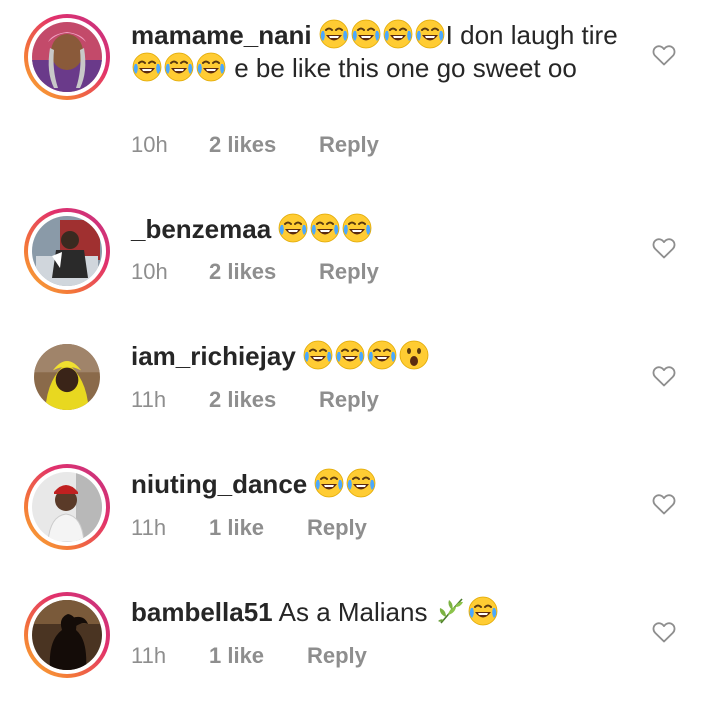 Image resolution: width=712 pixels, height=703 pixels. Describe the element at coordinates (405, 68) in the screenshot. I see `comment-text: e be like this one go sweet oo` at that location.